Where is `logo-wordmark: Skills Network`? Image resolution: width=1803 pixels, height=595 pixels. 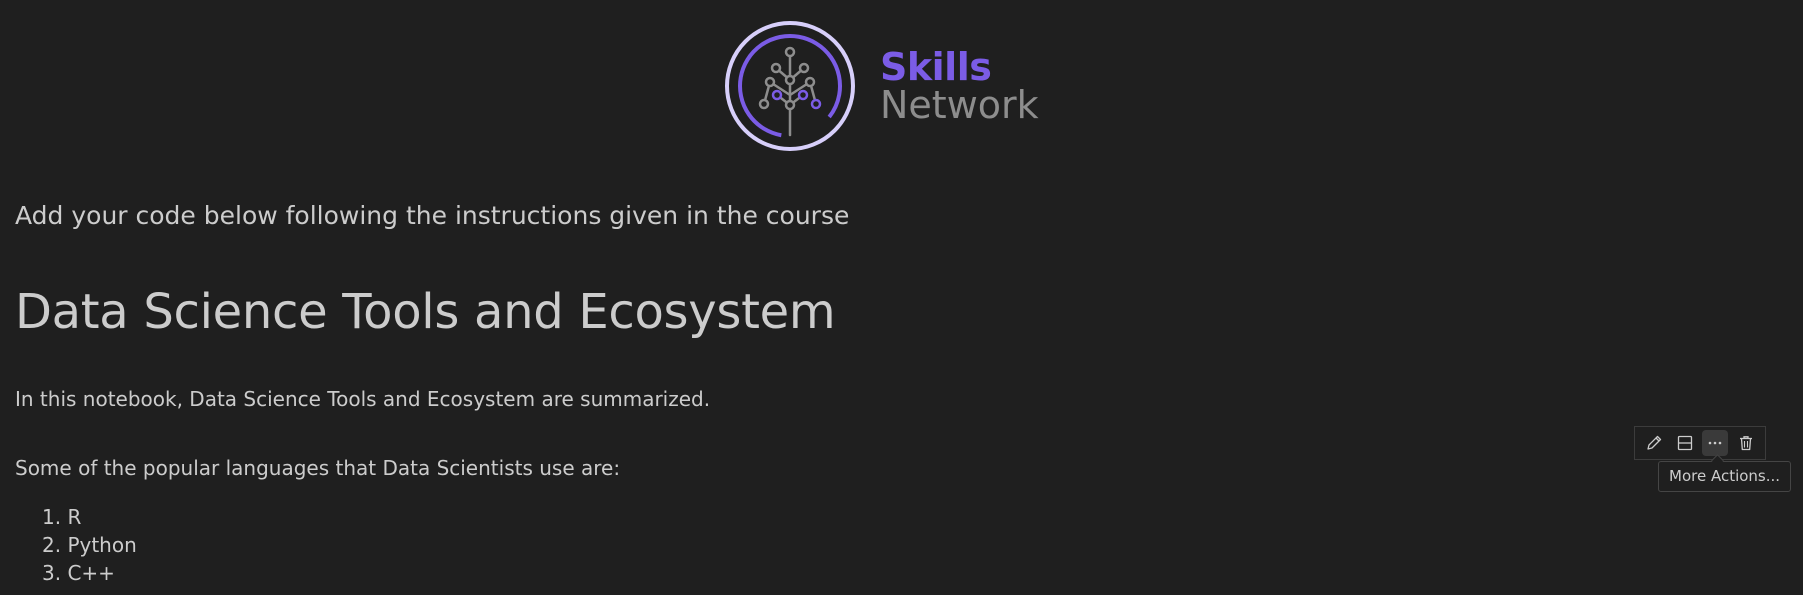 logo-wordmark: Skills Network is located at coordinates (959, 86).